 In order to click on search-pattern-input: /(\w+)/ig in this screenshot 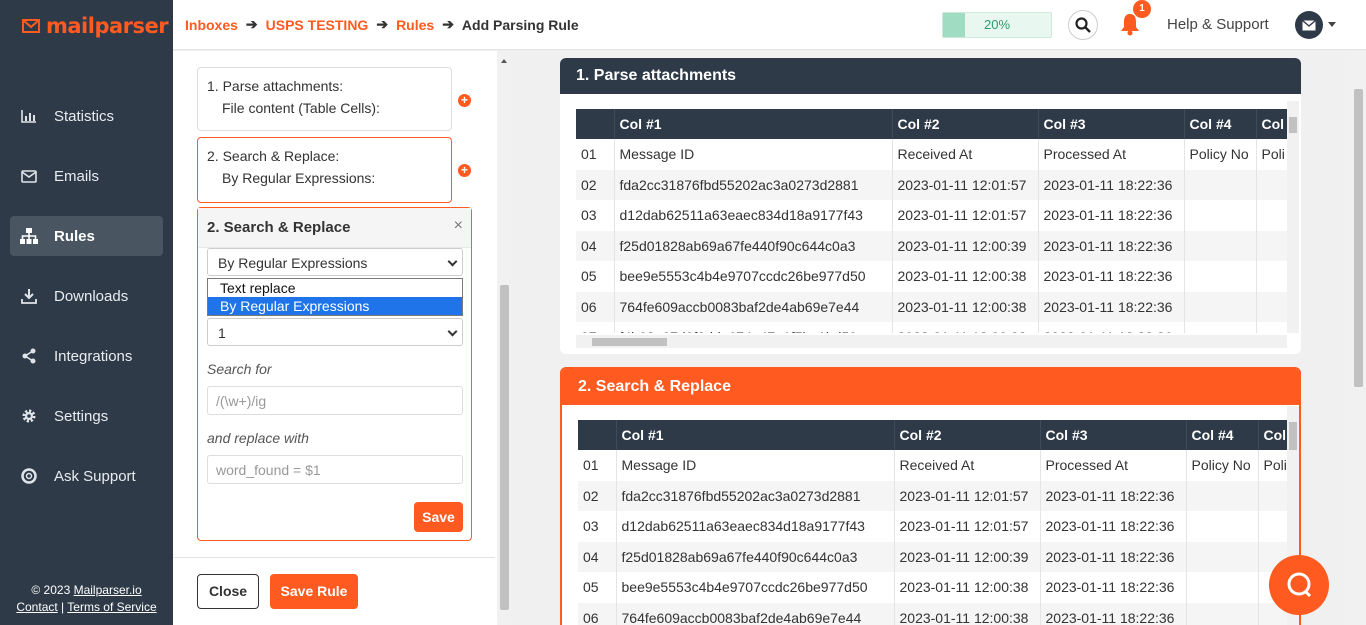, I will do `click(335, 400)`.